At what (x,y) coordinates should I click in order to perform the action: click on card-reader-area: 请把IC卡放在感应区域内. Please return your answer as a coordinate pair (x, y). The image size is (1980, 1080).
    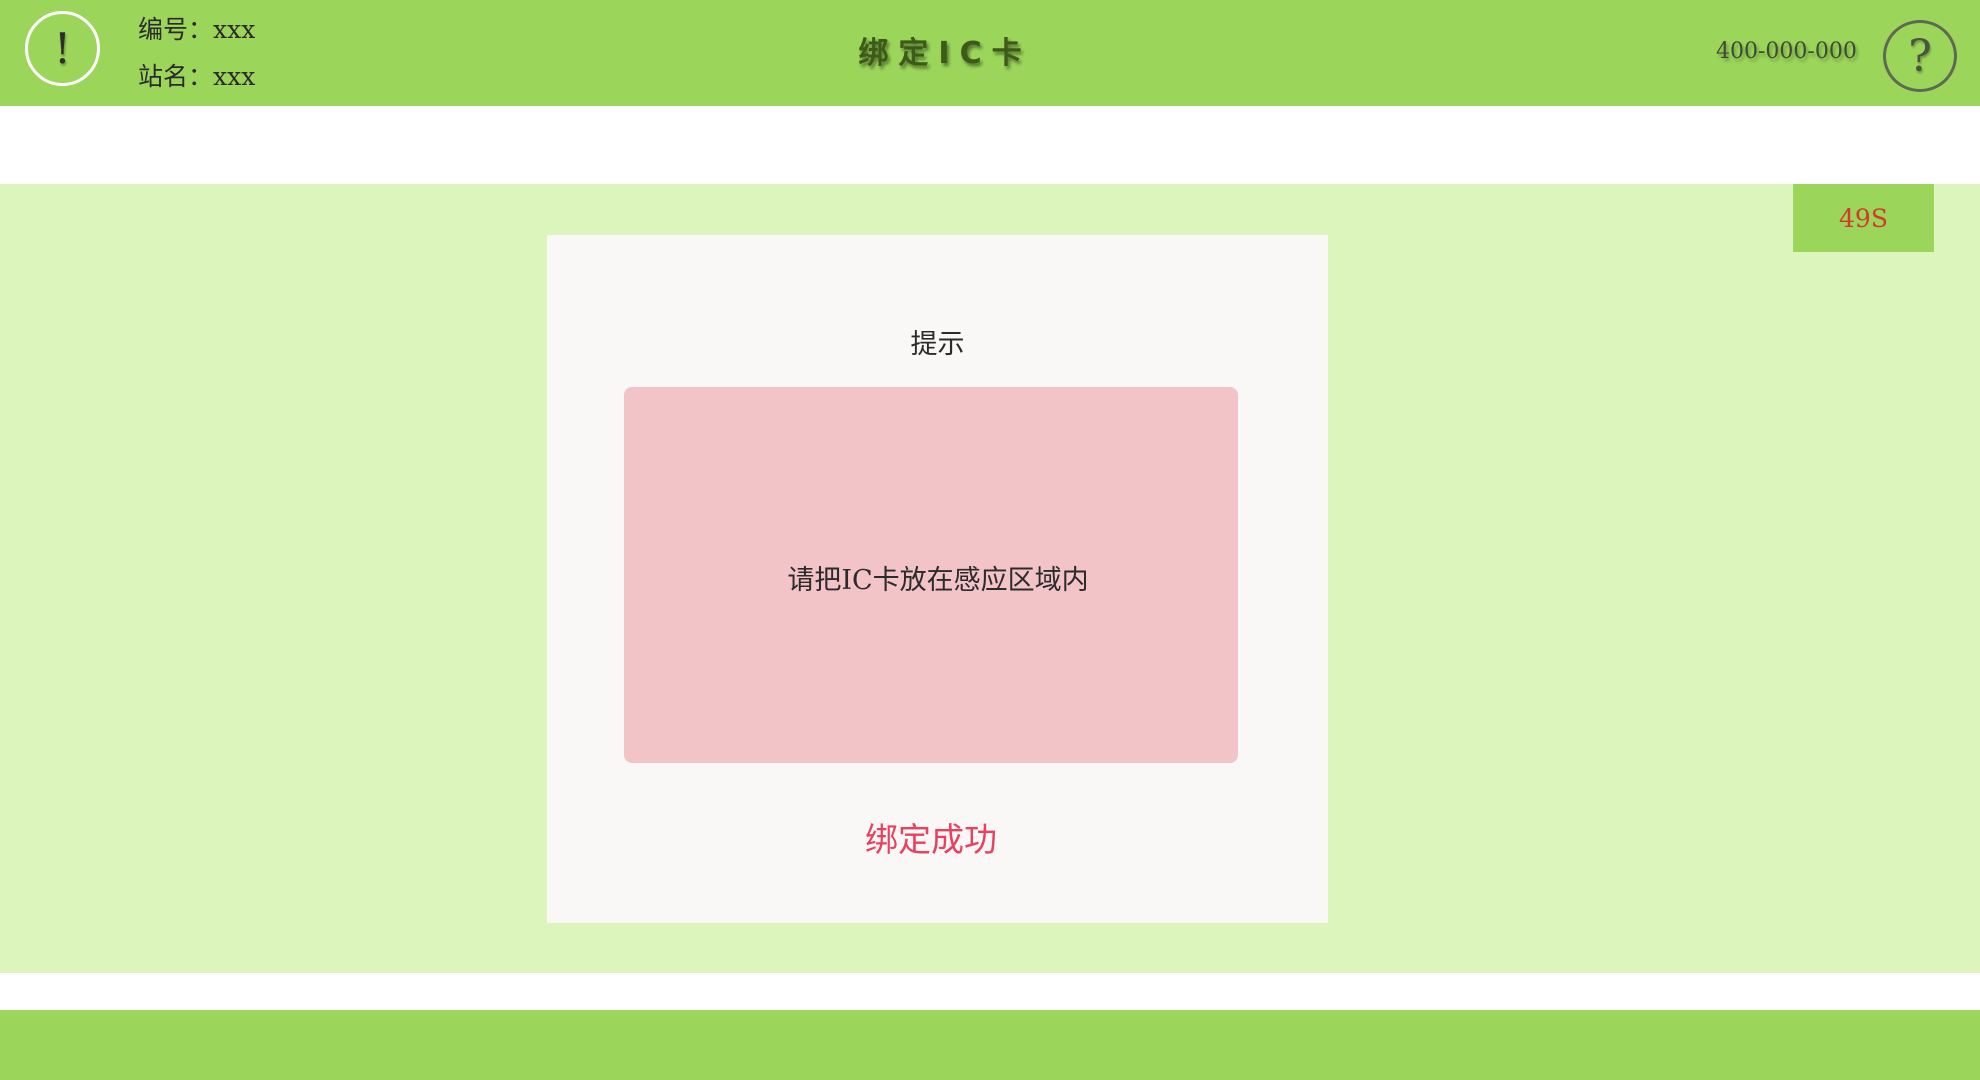
    Looking at the image, I should click on (931, 575).